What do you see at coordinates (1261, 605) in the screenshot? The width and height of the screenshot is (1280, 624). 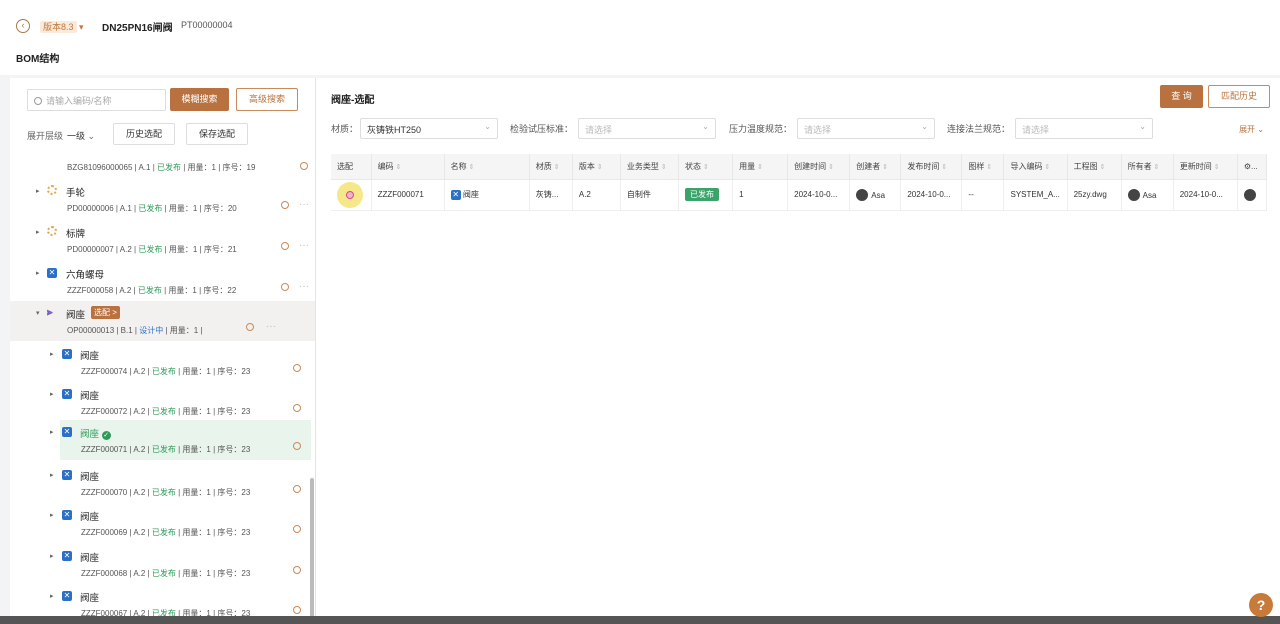 I see `help-button: ?` at bounding box center [1261, 605].